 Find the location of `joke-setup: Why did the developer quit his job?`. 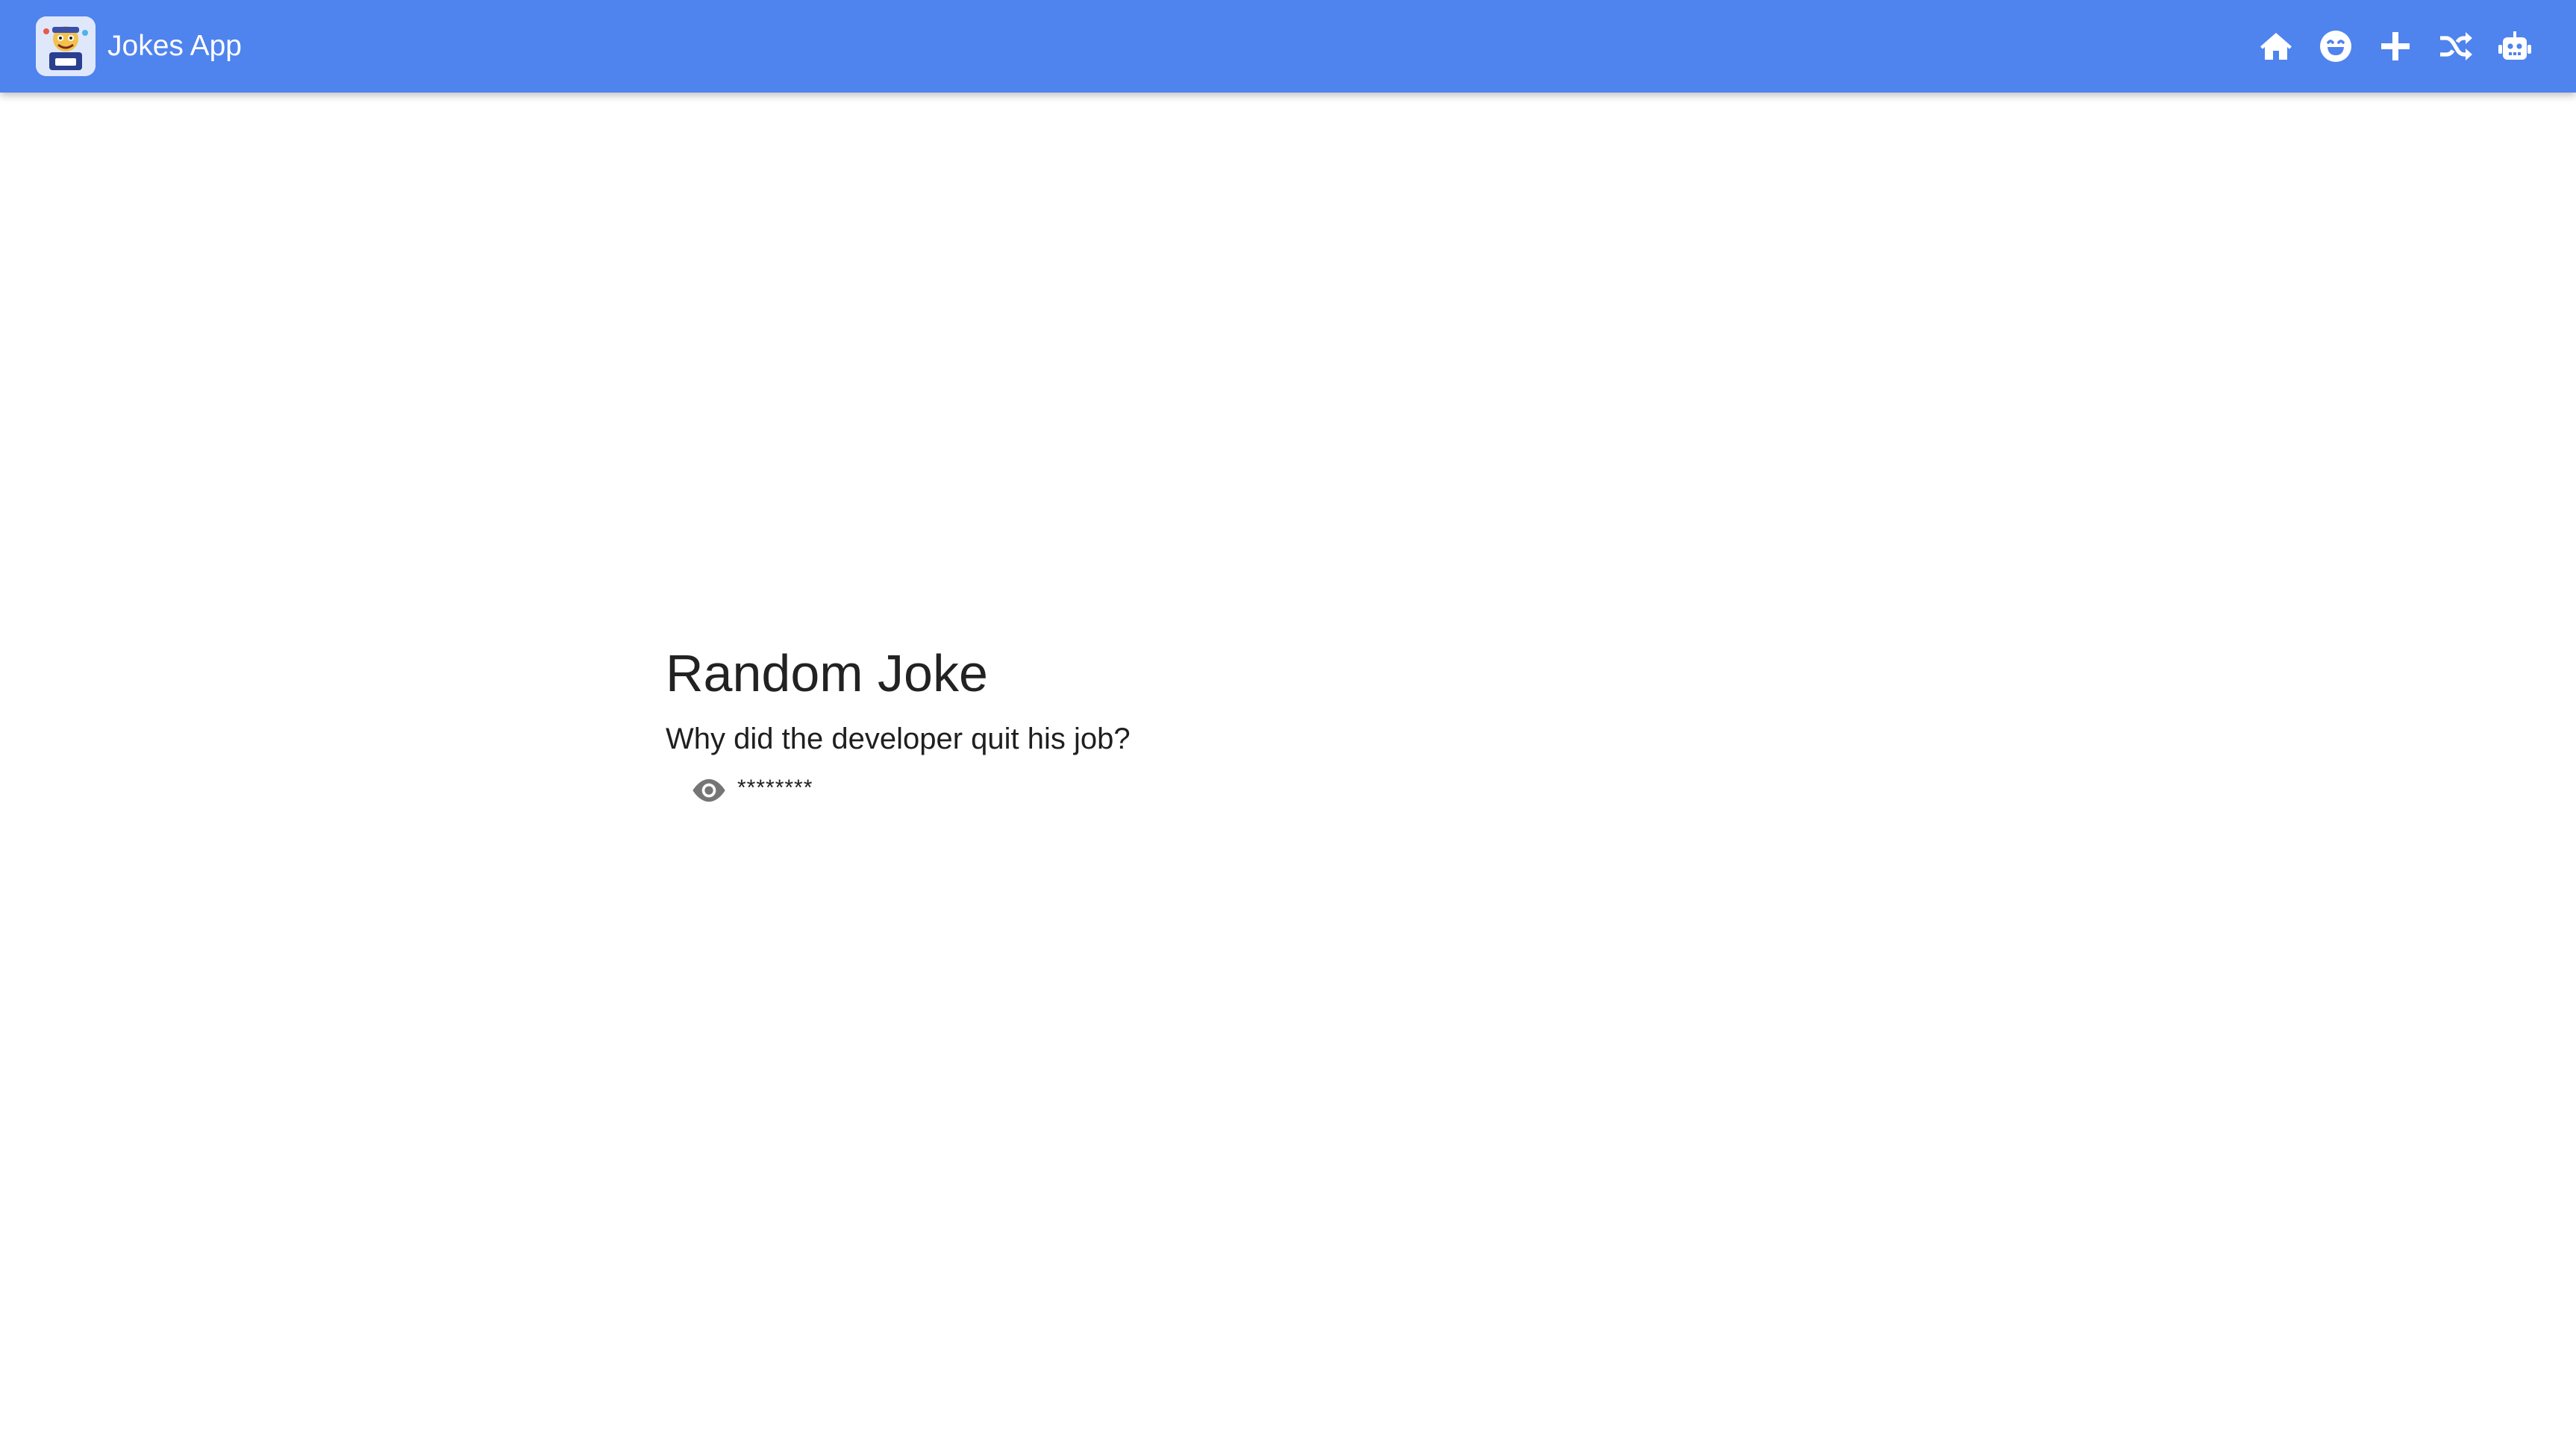

joke-setup: Why did the developer quit his job? is located at coordinates (898, 738).